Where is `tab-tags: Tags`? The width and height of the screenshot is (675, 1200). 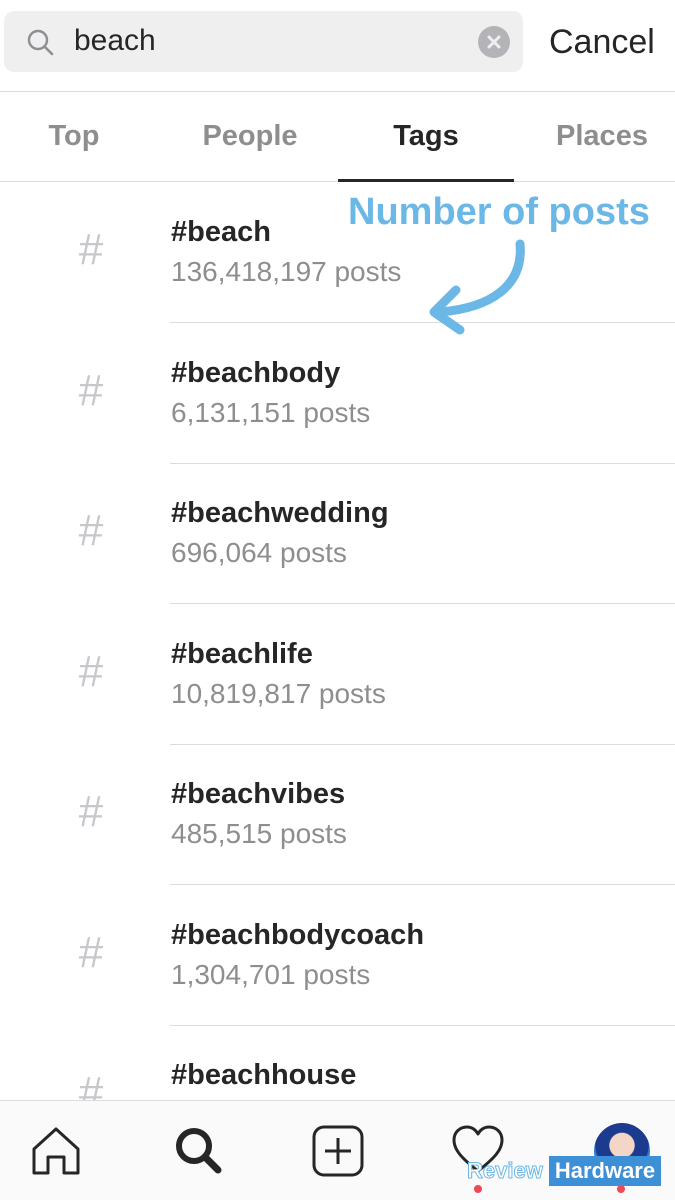 tab-tags: Tags is located at coordinates (426, 137).